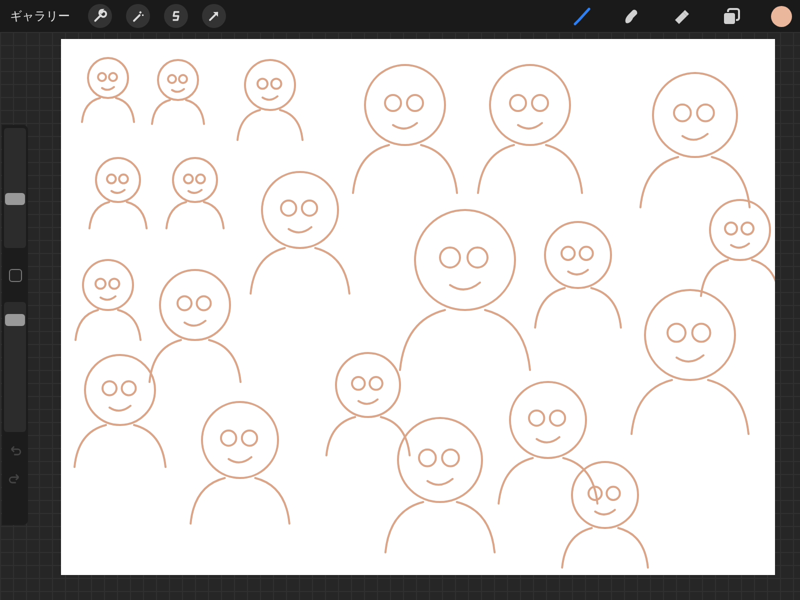 The height and width of the screenshot is (600, 800). Describe the element at coordinates (40, 16) in the screenshot. I see `gallery-button: ギャラリー` at that location.